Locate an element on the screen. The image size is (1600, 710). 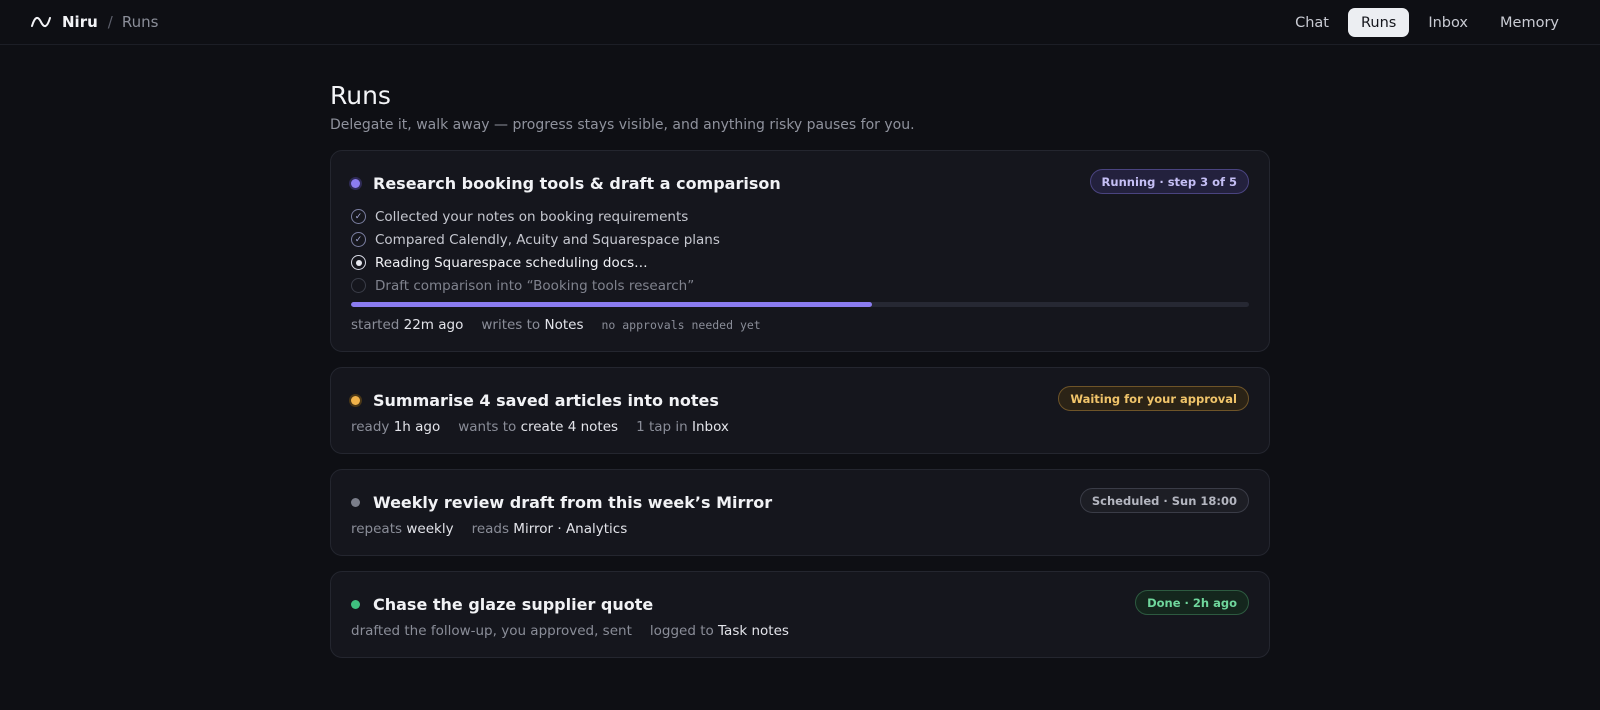
approvals-info: no approvals needed yet is located at coordinates (681, 325).